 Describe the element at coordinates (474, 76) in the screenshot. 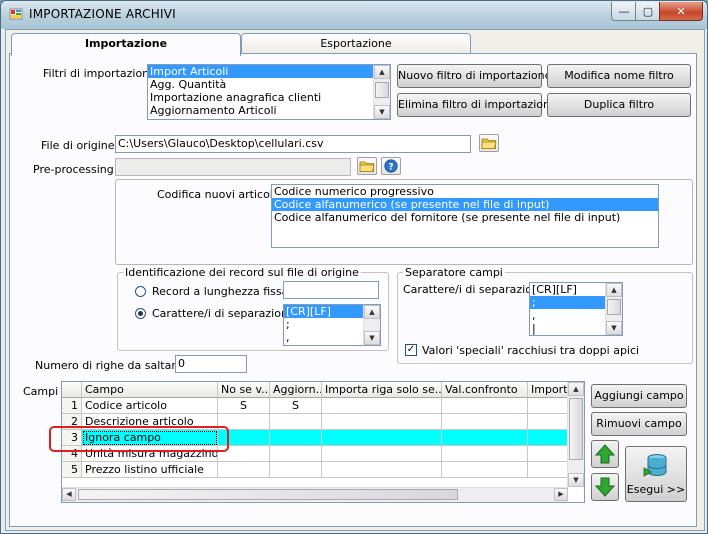

I see `new-filter-button: Nuovo filtro di importazione` at that location.